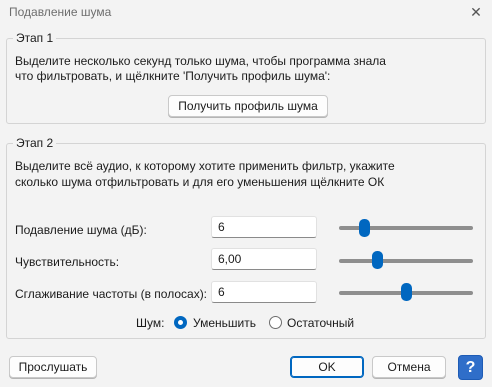  I want to click on help-button: ?, so click(470, 367).